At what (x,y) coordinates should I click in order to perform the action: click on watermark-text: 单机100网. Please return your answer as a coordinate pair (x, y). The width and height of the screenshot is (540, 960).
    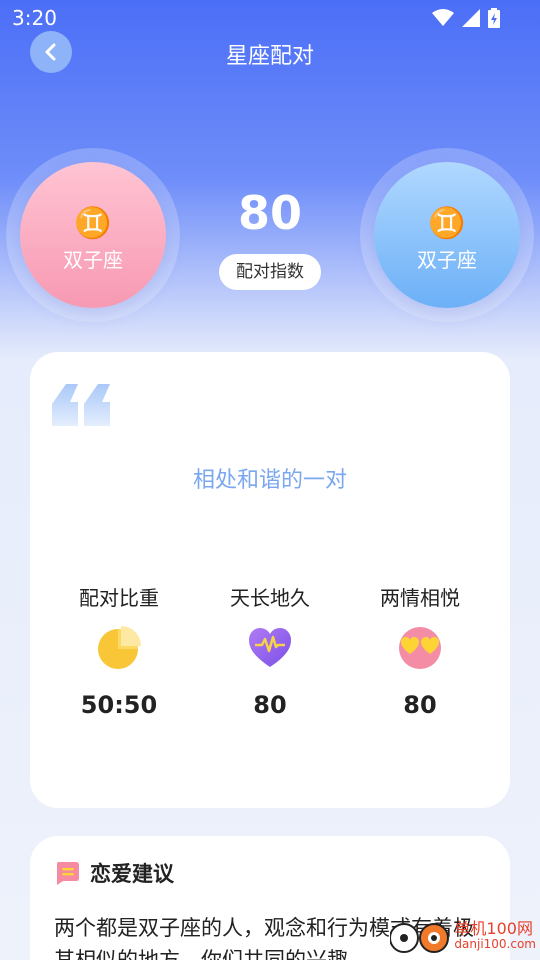
    Looking at the image, I should click on (493, 928).